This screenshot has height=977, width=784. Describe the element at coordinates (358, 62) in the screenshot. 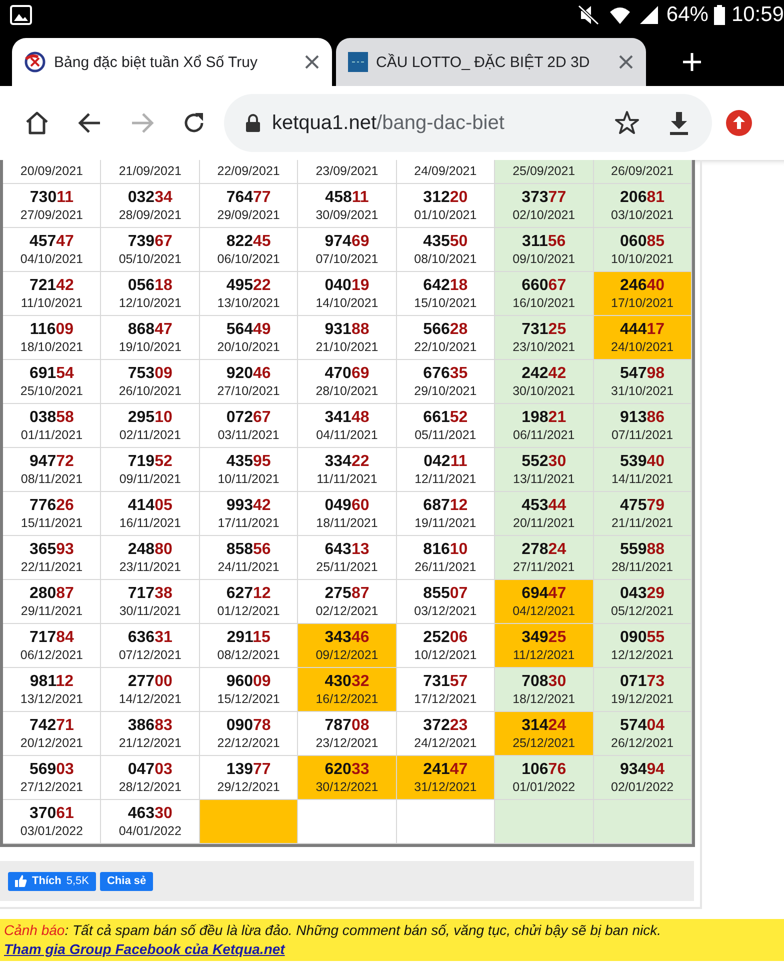

I see `site-favicon-icon` at that location.